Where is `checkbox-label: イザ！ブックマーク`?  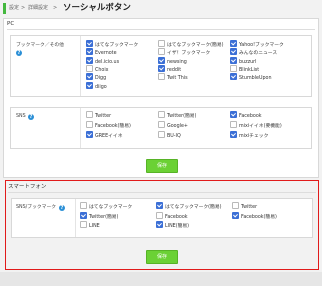 checkbox-label: イザ！ブックマーク is located at coordinates (189, 54).